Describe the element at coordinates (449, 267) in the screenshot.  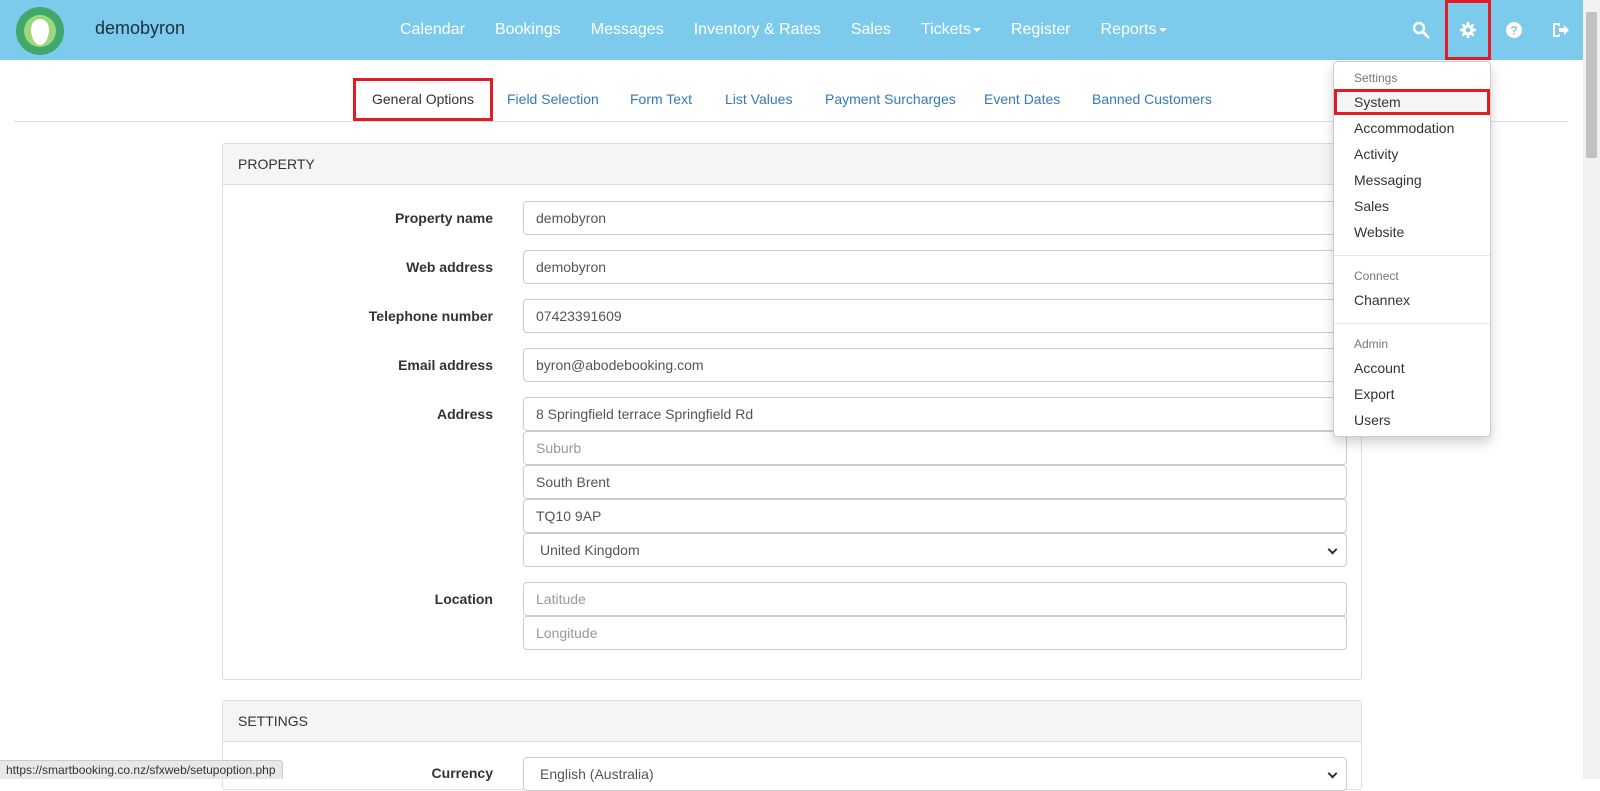
I see `web-address-label: Web address` at that location.